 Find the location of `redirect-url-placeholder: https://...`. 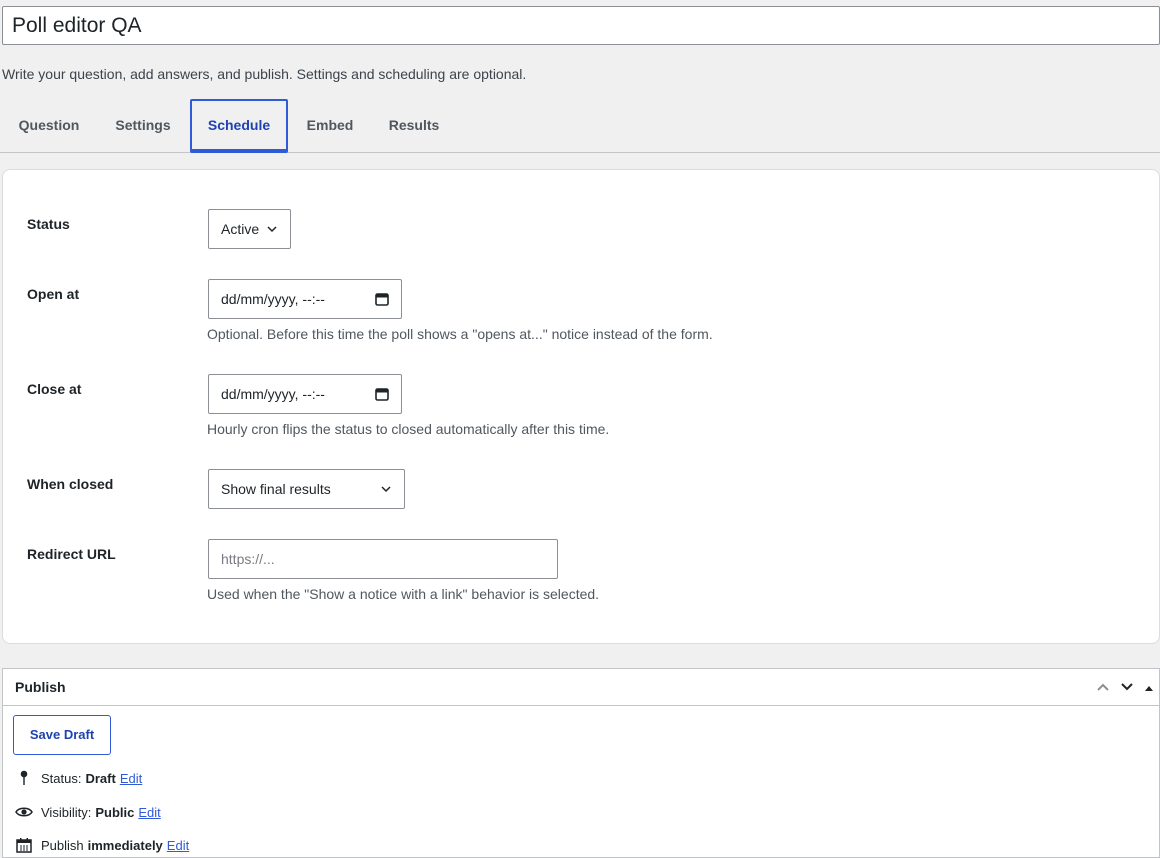

redirect-url-placeholder: https://... is located at coordinates (248, 559).